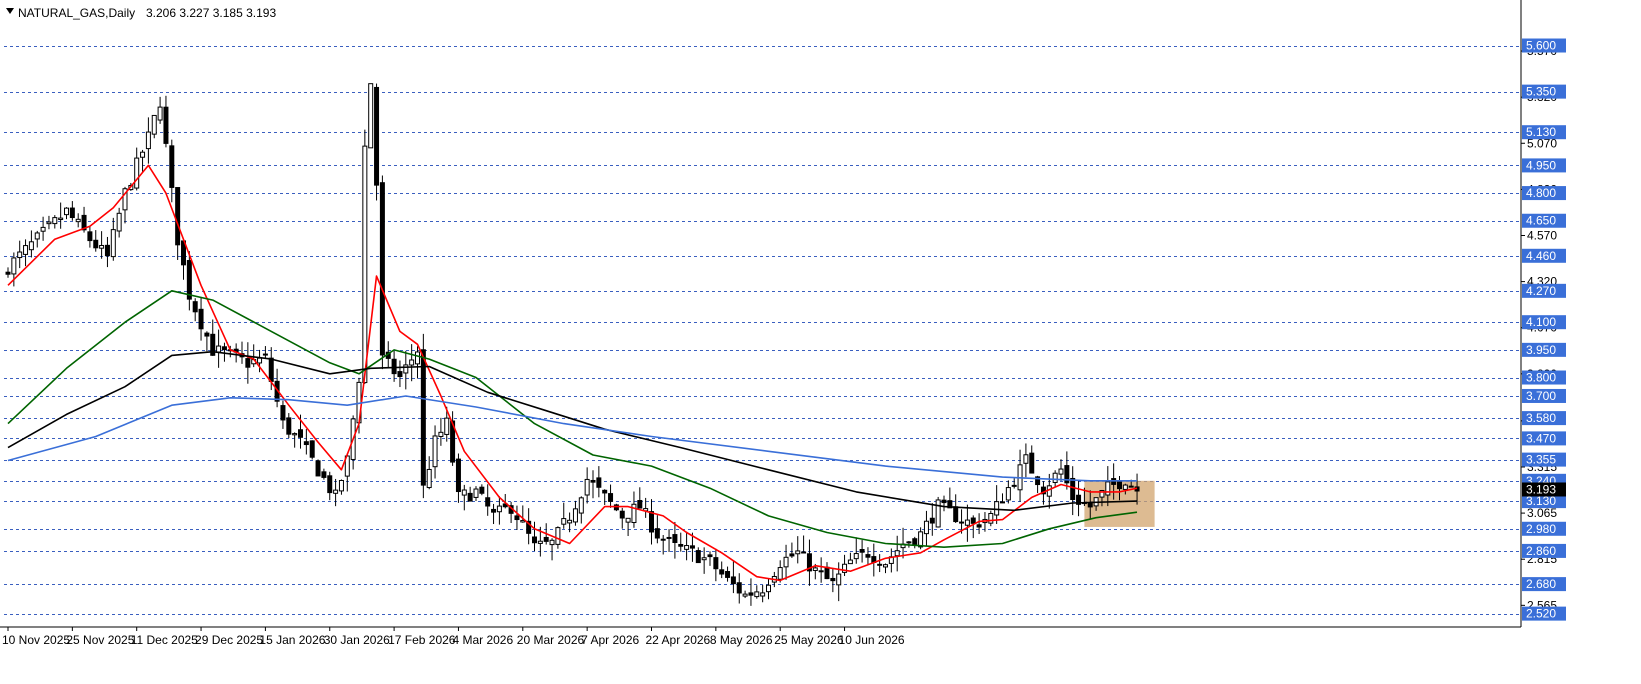 The width and height of the screenshot is (1641, 684). Describe the element at coordinates (1541, 132) in the screenshot. I see `price-level-label: 5.130` at that location.